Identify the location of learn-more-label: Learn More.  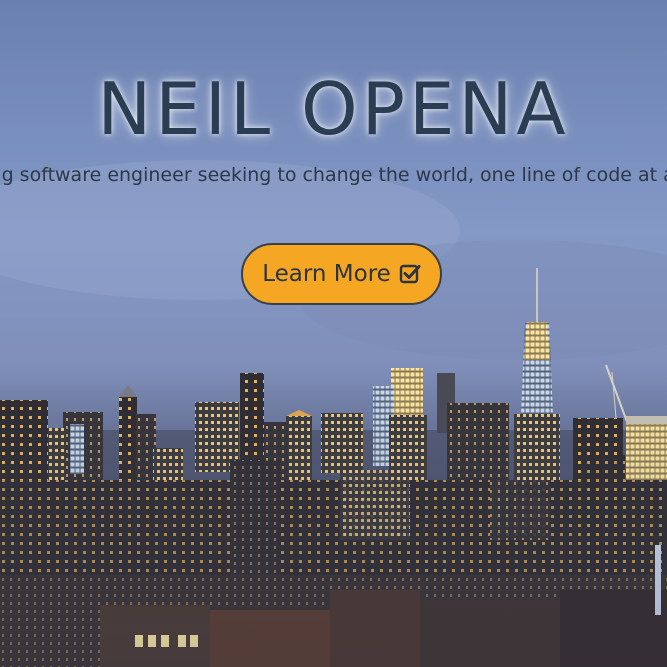
(326, 274).